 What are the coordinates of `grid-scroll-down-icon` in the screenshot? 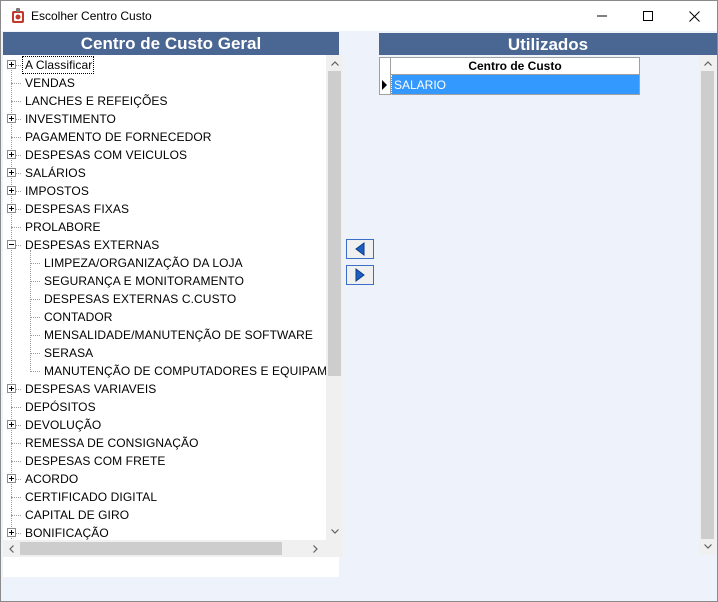 It's located at (707, 546).